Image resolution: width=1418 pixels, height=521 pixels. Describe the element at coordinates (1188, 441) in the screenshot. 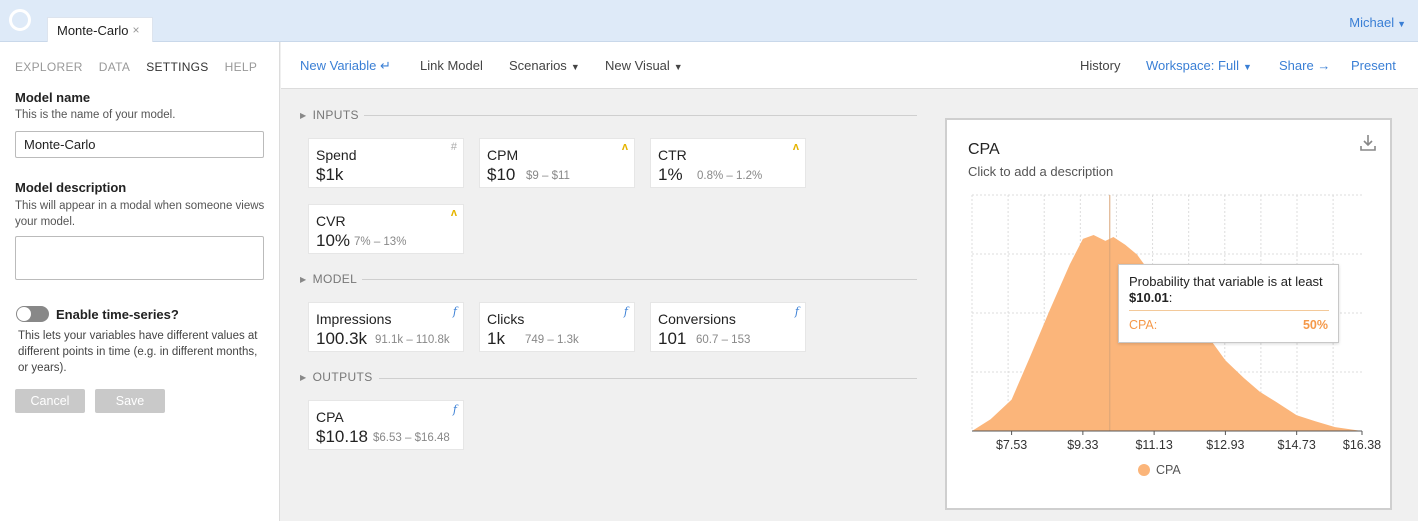

I see `x-axis-ticks: $7.53 $9.33 $11.13 $12.93 $14.73 $16.38` at that location.